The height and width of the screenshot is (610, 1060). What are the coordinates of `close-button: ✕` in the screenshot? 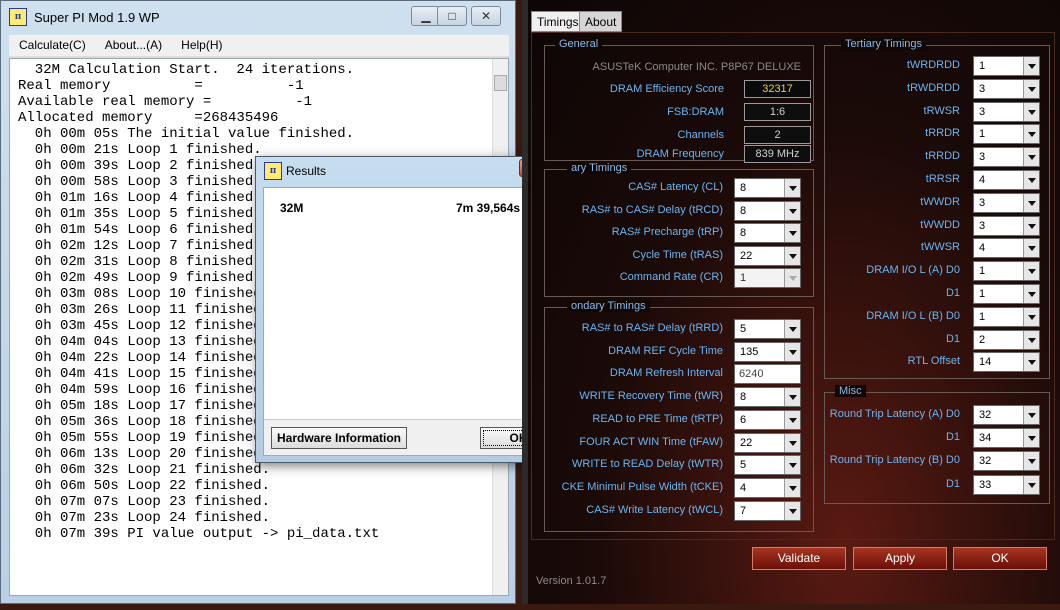 It's located at (486, 16).